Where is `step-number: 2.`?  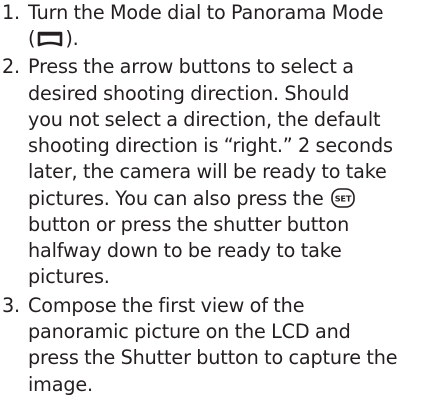 step-number: 2. is located at coordinates (11, 67).